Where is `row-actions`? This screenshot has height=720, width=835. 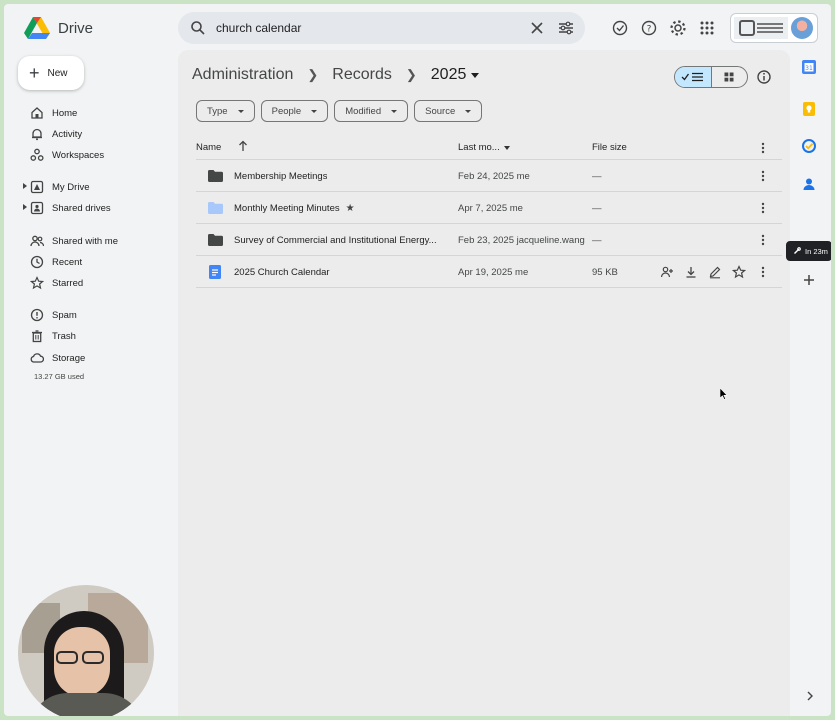 row-actions is located at coordinates (703, 272).